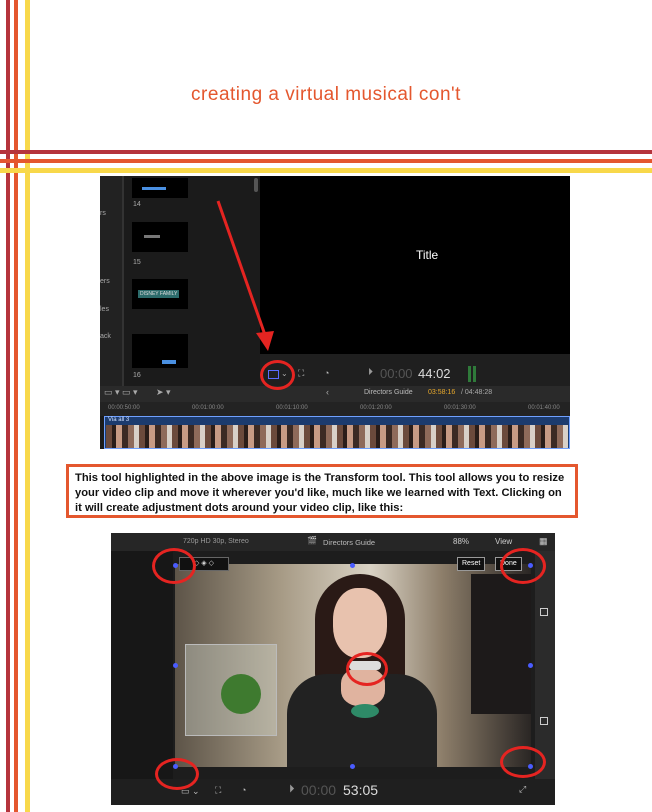 Image resolution: width=652 pixels, height=812 pixels. What do you see at coordinates (208, 408) in the screenshot?
I see `ruler-label: 00:01:00:00` at bounding box center [208, 408].